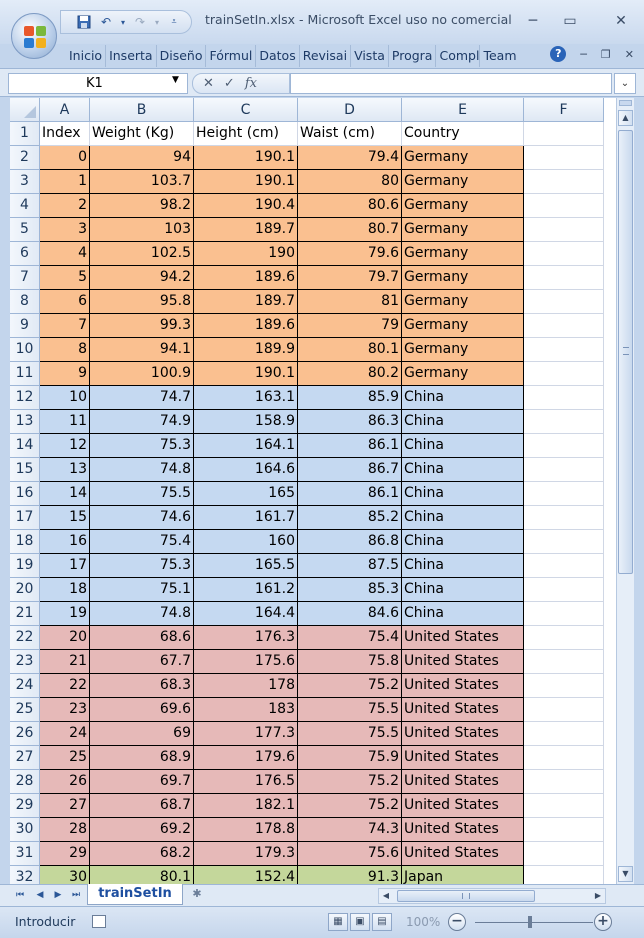  What do you see at coordinates (142, 590) in the screenshot?
I see `data-cell: 75.1` at bounding box center [142, 590].